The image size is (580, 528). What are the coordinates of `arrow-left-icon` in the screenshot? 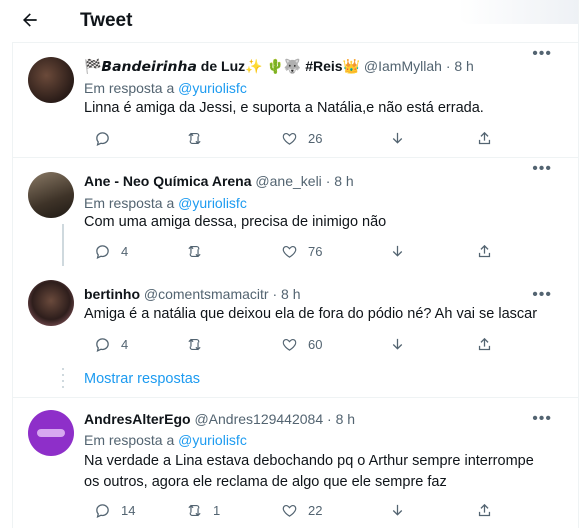 It's located at (30, 20).